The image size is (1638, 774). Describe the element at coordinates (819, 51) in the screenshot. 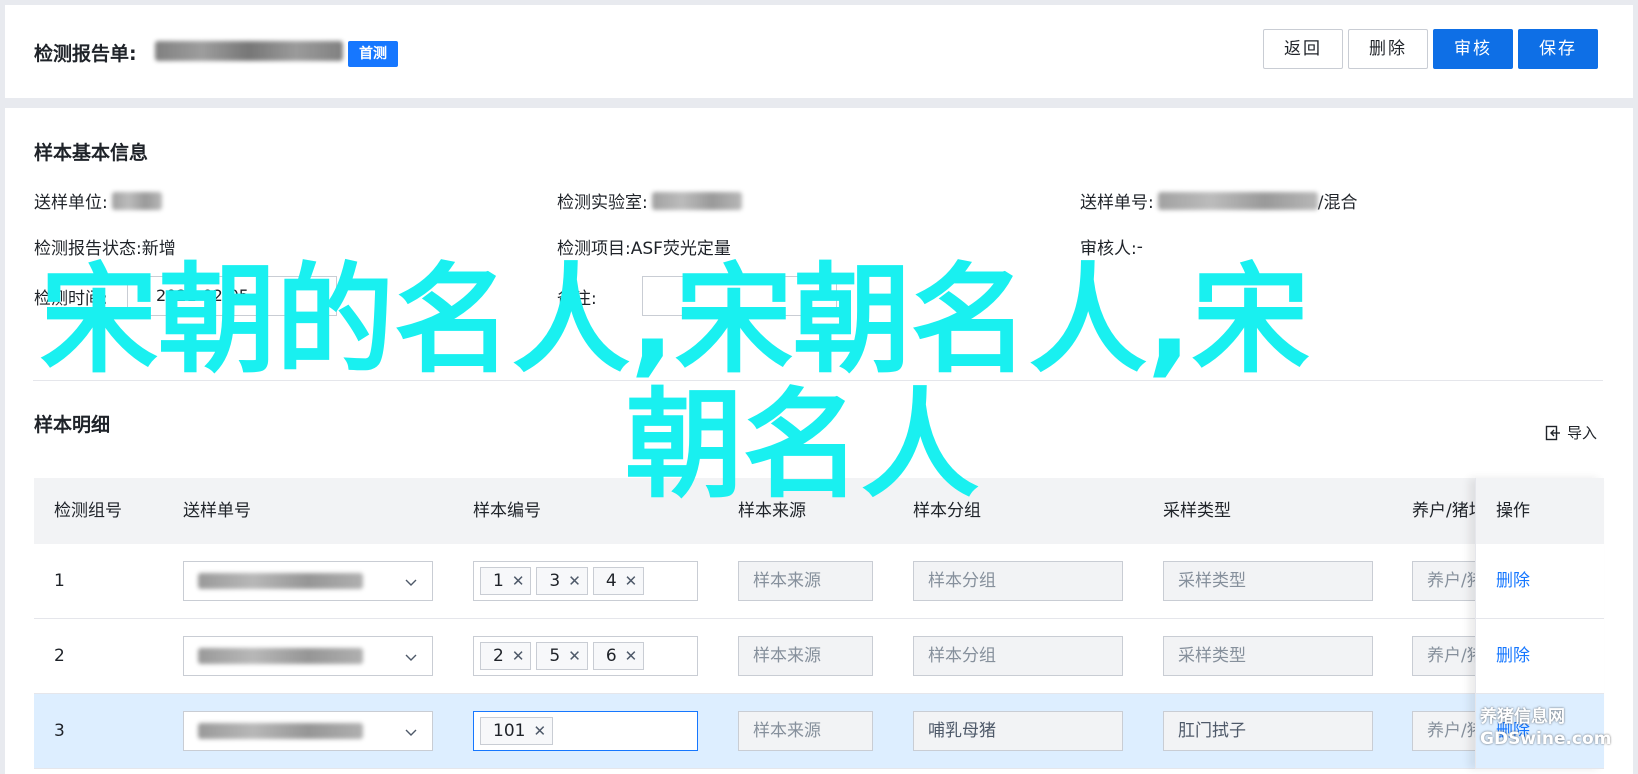

I see `header-bar: 检测报告单: 首测 返回 删除 审核 保存` at that location.